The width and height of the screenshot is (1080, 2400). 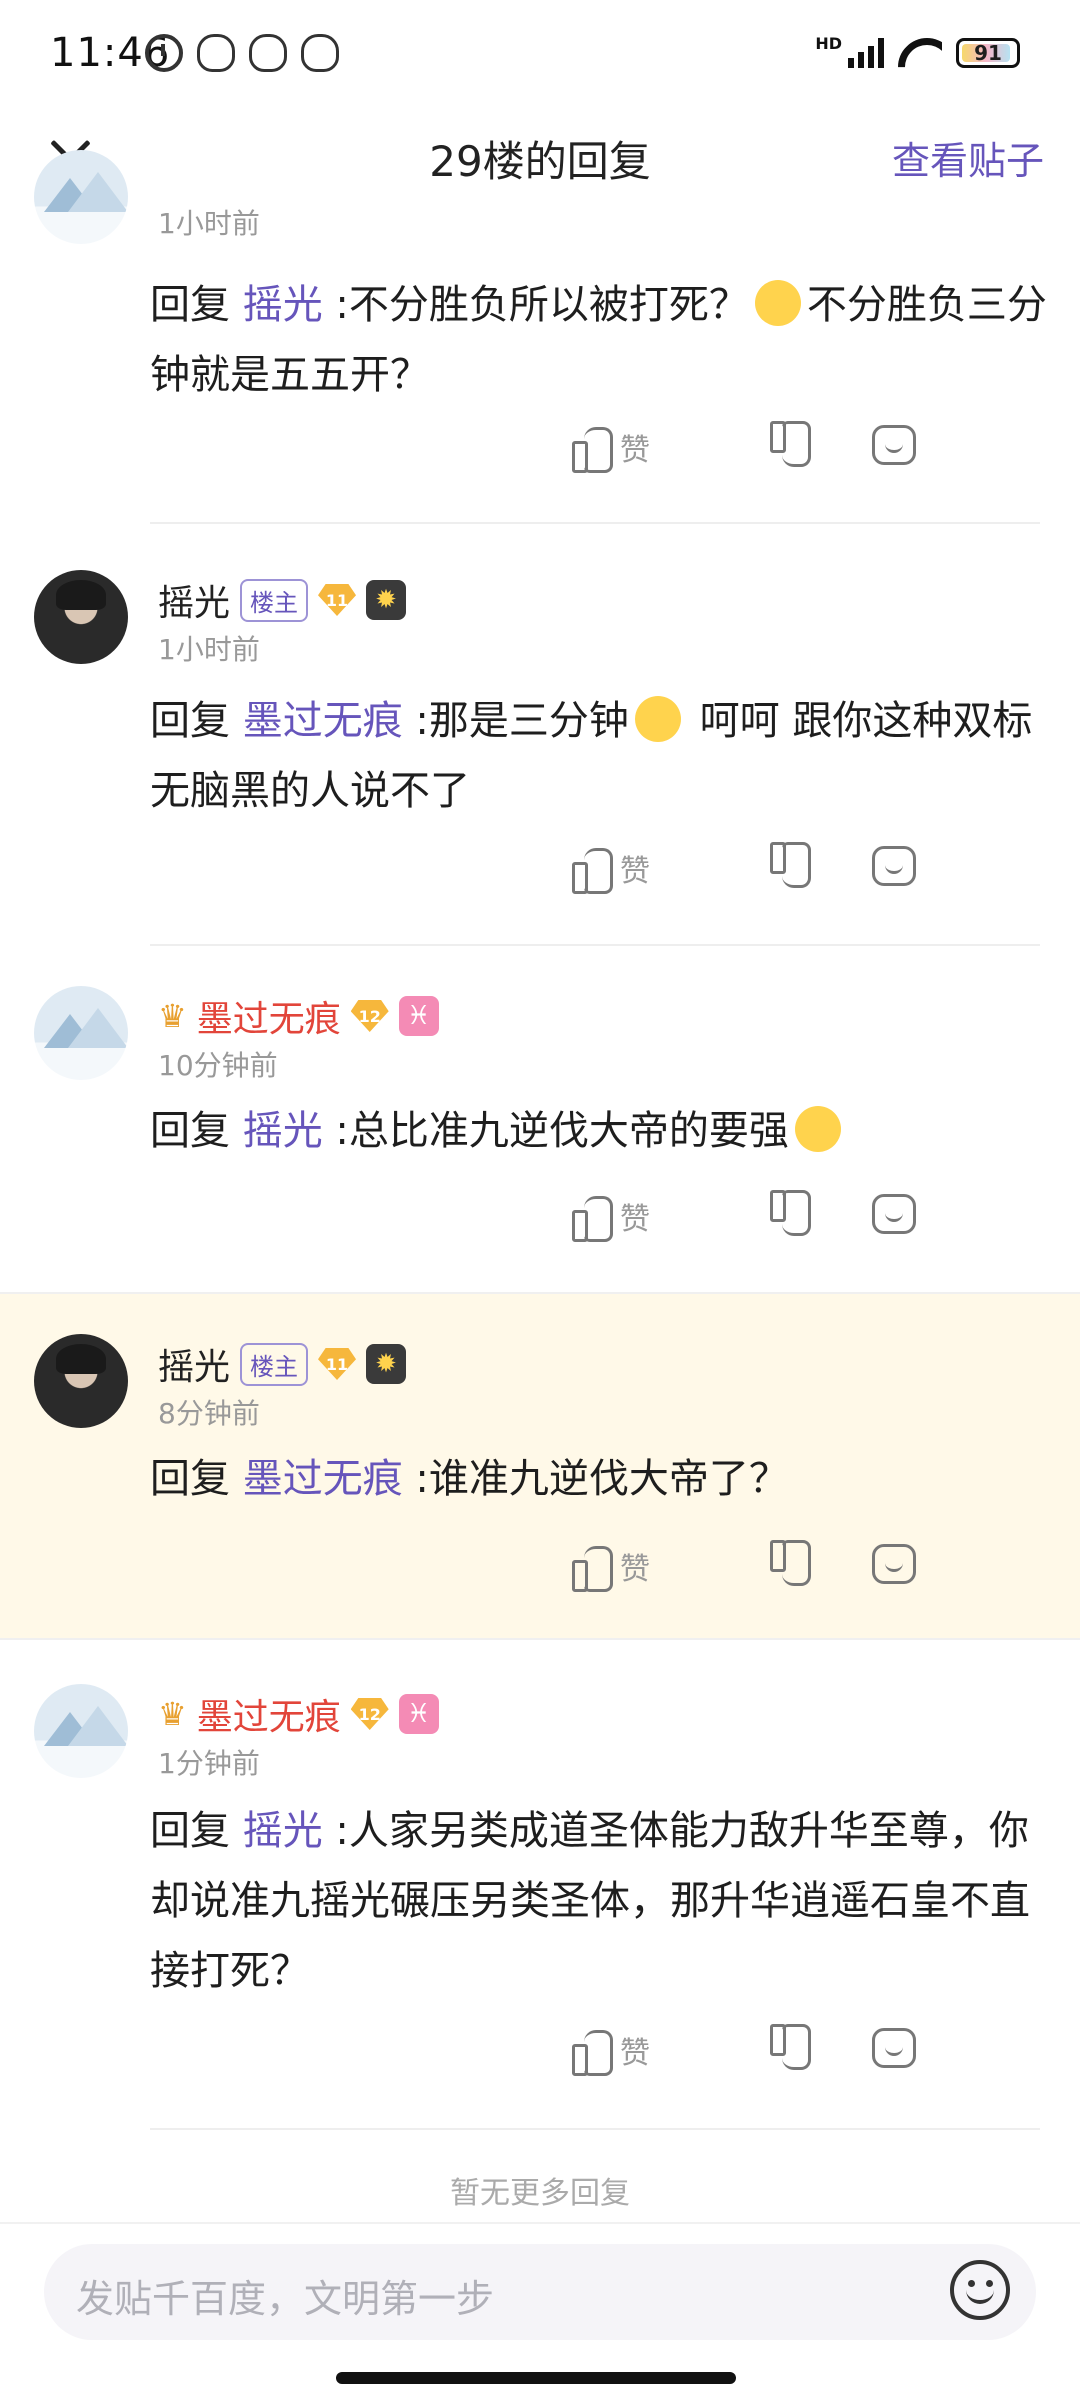 I want to click on reply-time: 8分钟前, so click(x=209, y=1413).